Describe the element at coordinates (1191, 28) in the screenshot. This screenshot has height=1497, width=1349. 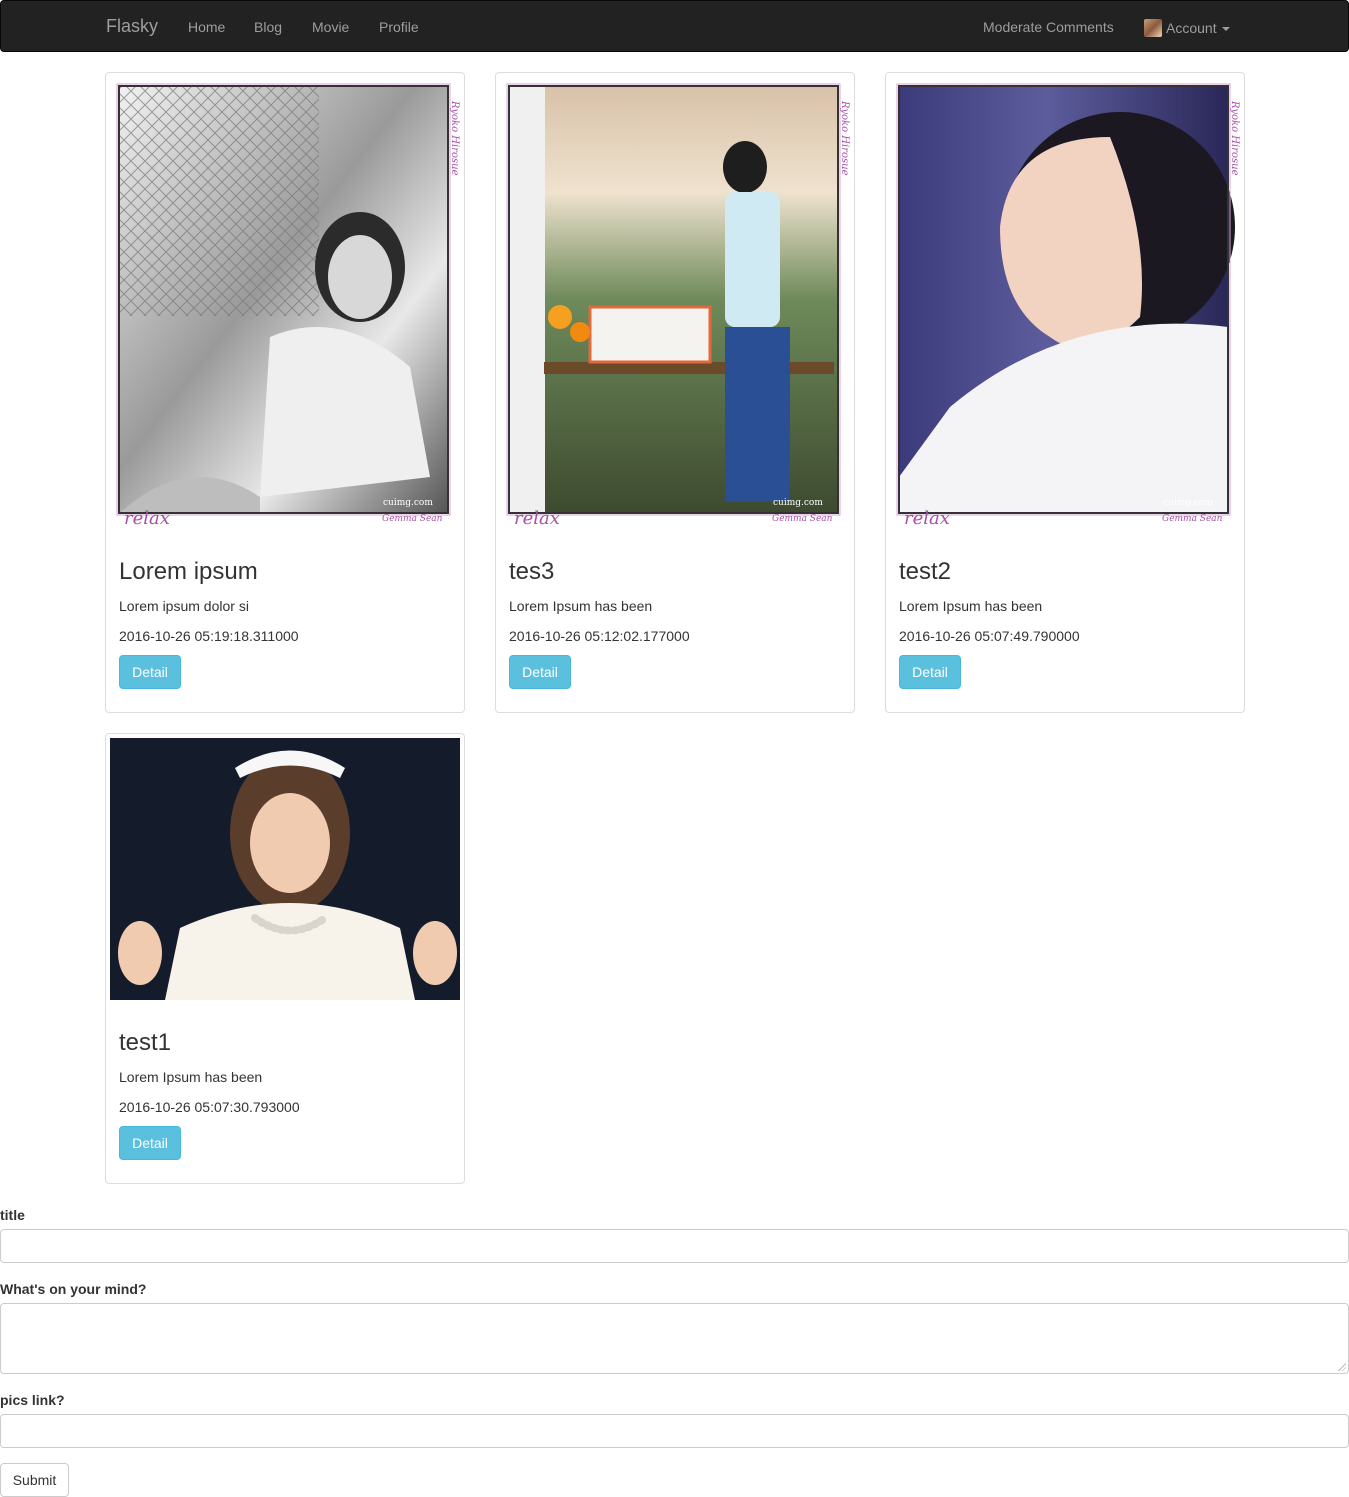
I see `account-label: Account` at that location.